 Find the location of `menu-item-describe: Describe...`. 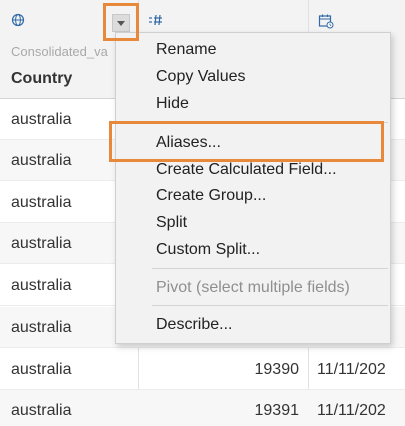

menu-item-describe: Describe... is located at coordinates (194, 325).